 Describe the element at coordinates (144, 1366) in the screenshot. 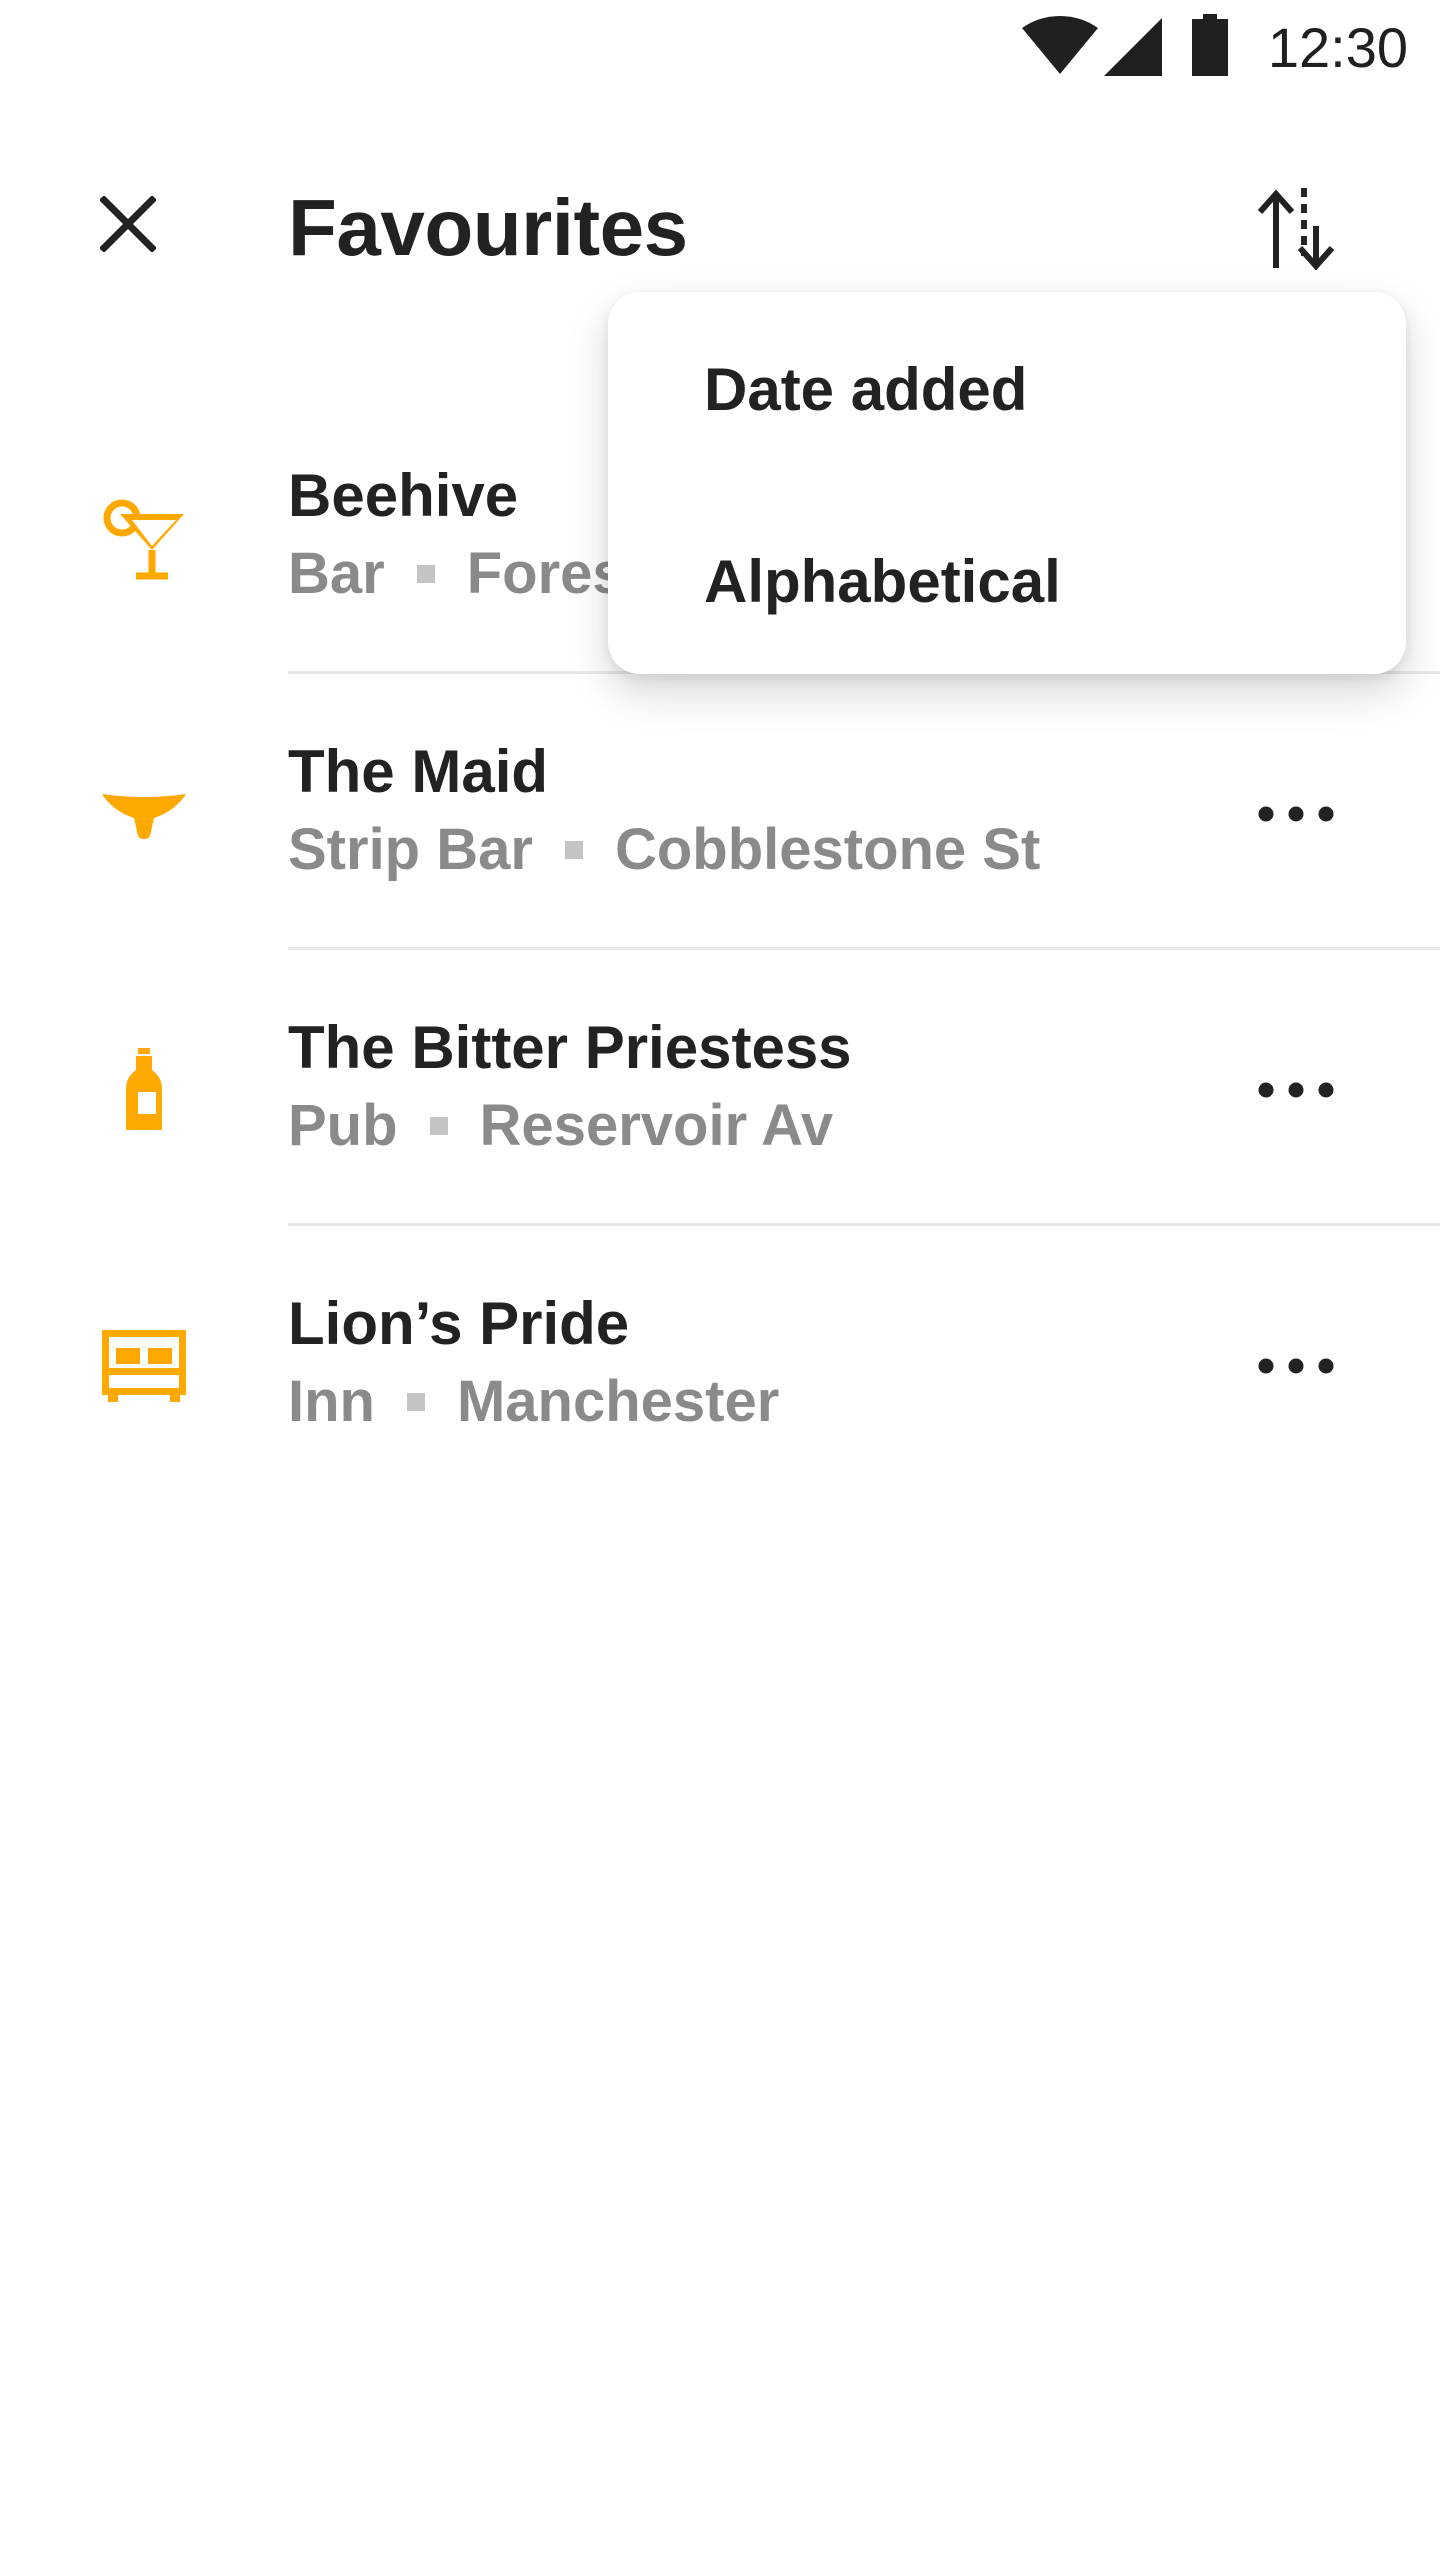

I see `bed-icon` at that location.